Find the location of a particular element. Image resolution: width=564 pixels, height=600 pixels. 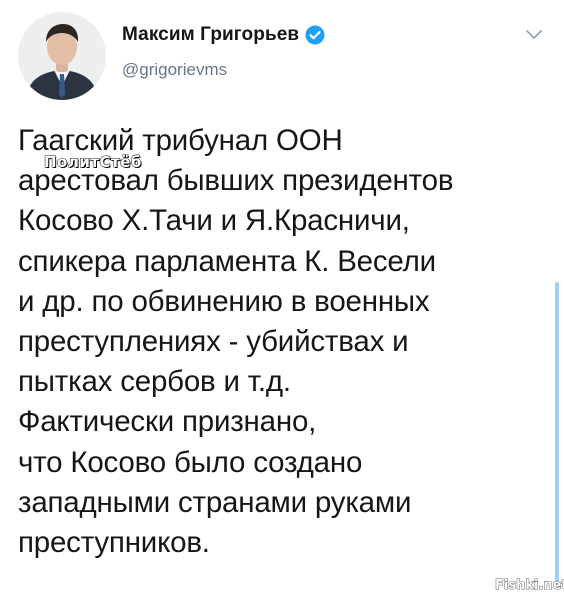

chevron-down-icon is located at coordinates (534, 34).